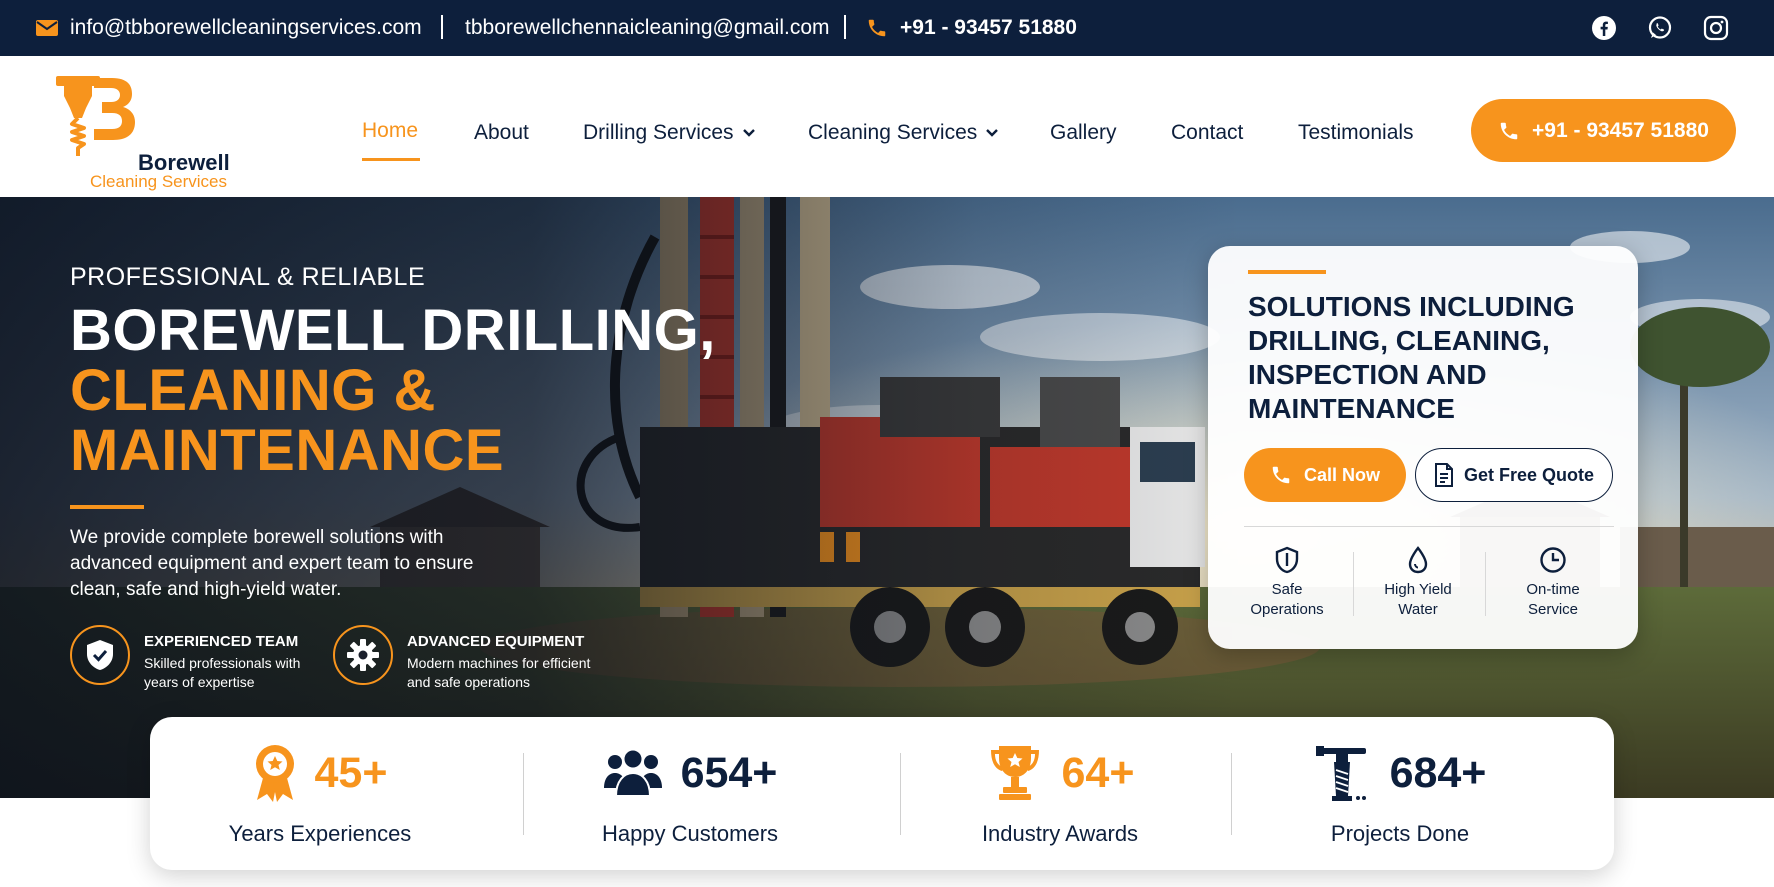 The image size is (1774, 887). I want to click on email-link-1: info@tbborewellcleaningservices.com, so click(229, 28).